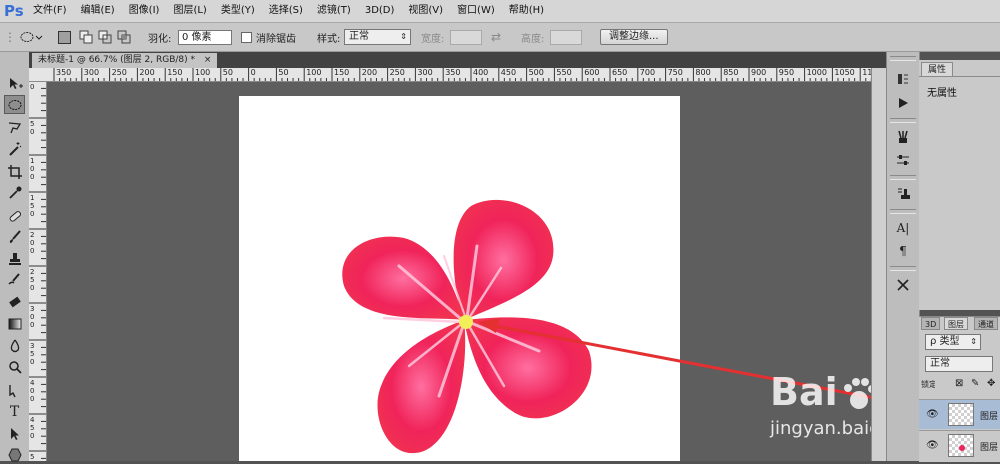  I want to click on layer-row-selected: 👁 图层, so click(959, 414).